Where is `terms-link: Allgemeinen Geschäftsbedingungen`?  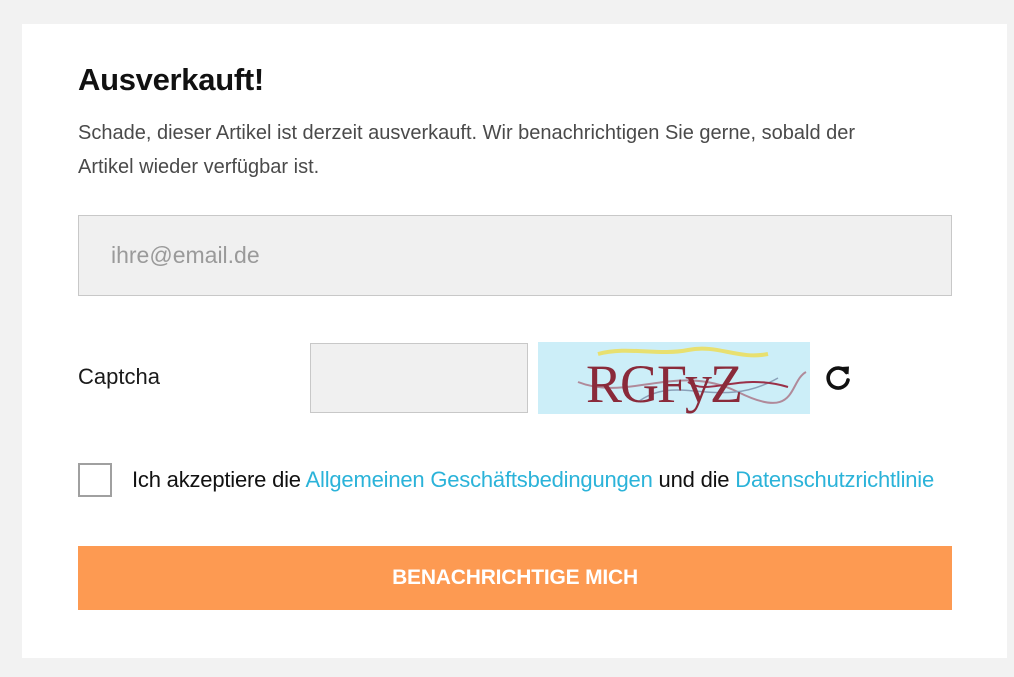
terms-link: Allgemeinen Geschäftsbedingungen is located at coordinates (479, 479).